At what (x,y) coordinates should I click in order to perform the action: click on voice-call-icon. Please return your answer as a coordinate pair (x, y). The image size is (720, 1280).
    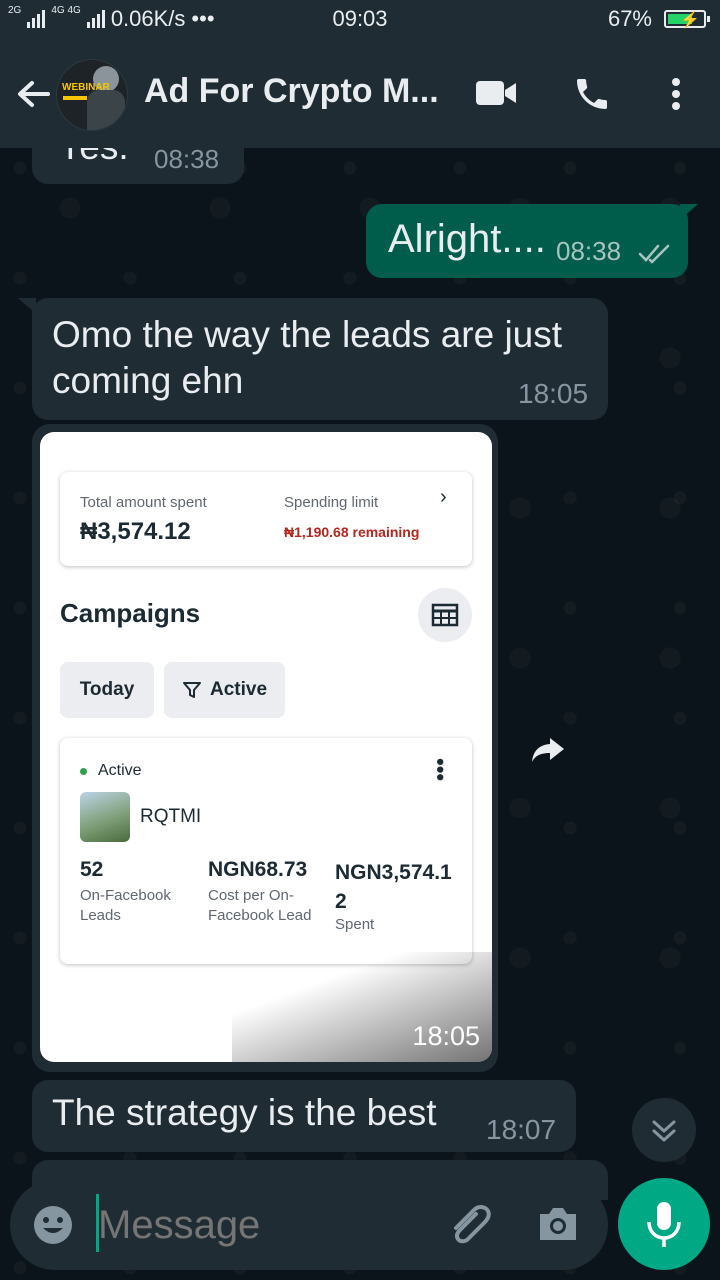
    Looking at the image, I should click on (592, 94).